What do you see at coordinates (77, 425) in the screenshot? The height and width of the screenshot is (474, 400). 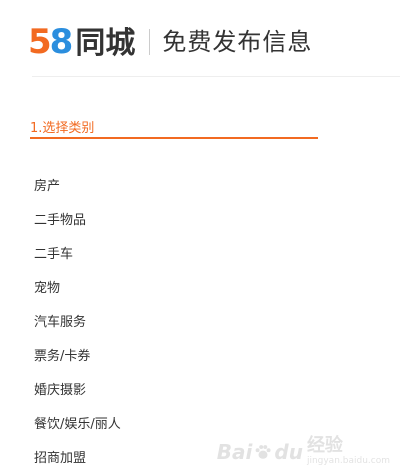 I see `category-item-food-entertainment-beauty: 餐饮/娱乐/丽人` at bounding box center [77, 425].